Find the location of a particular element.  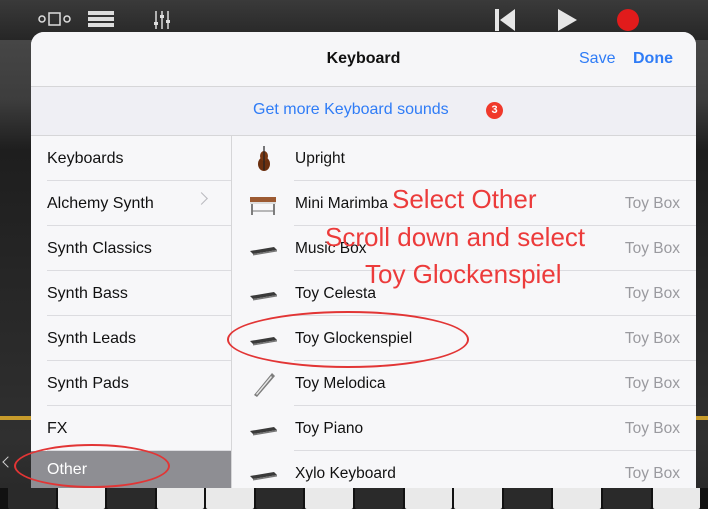

category-label: Synth Bass is located at coordinates (87, 293).